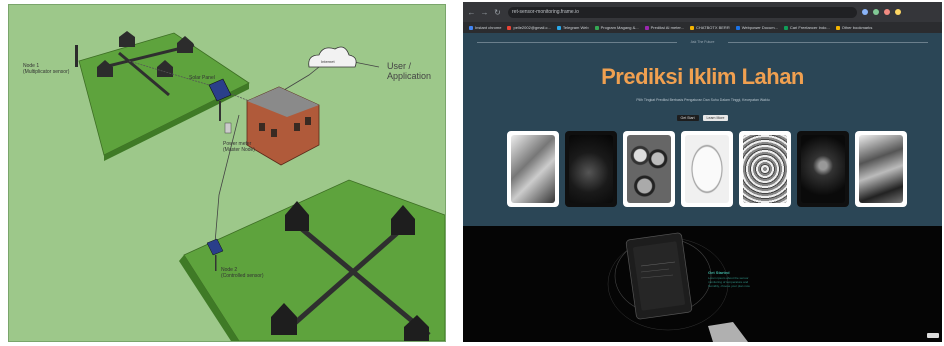 The image size is (944, 346). I want to click on bookmark-label: Instant chrome, so click(488, 27).